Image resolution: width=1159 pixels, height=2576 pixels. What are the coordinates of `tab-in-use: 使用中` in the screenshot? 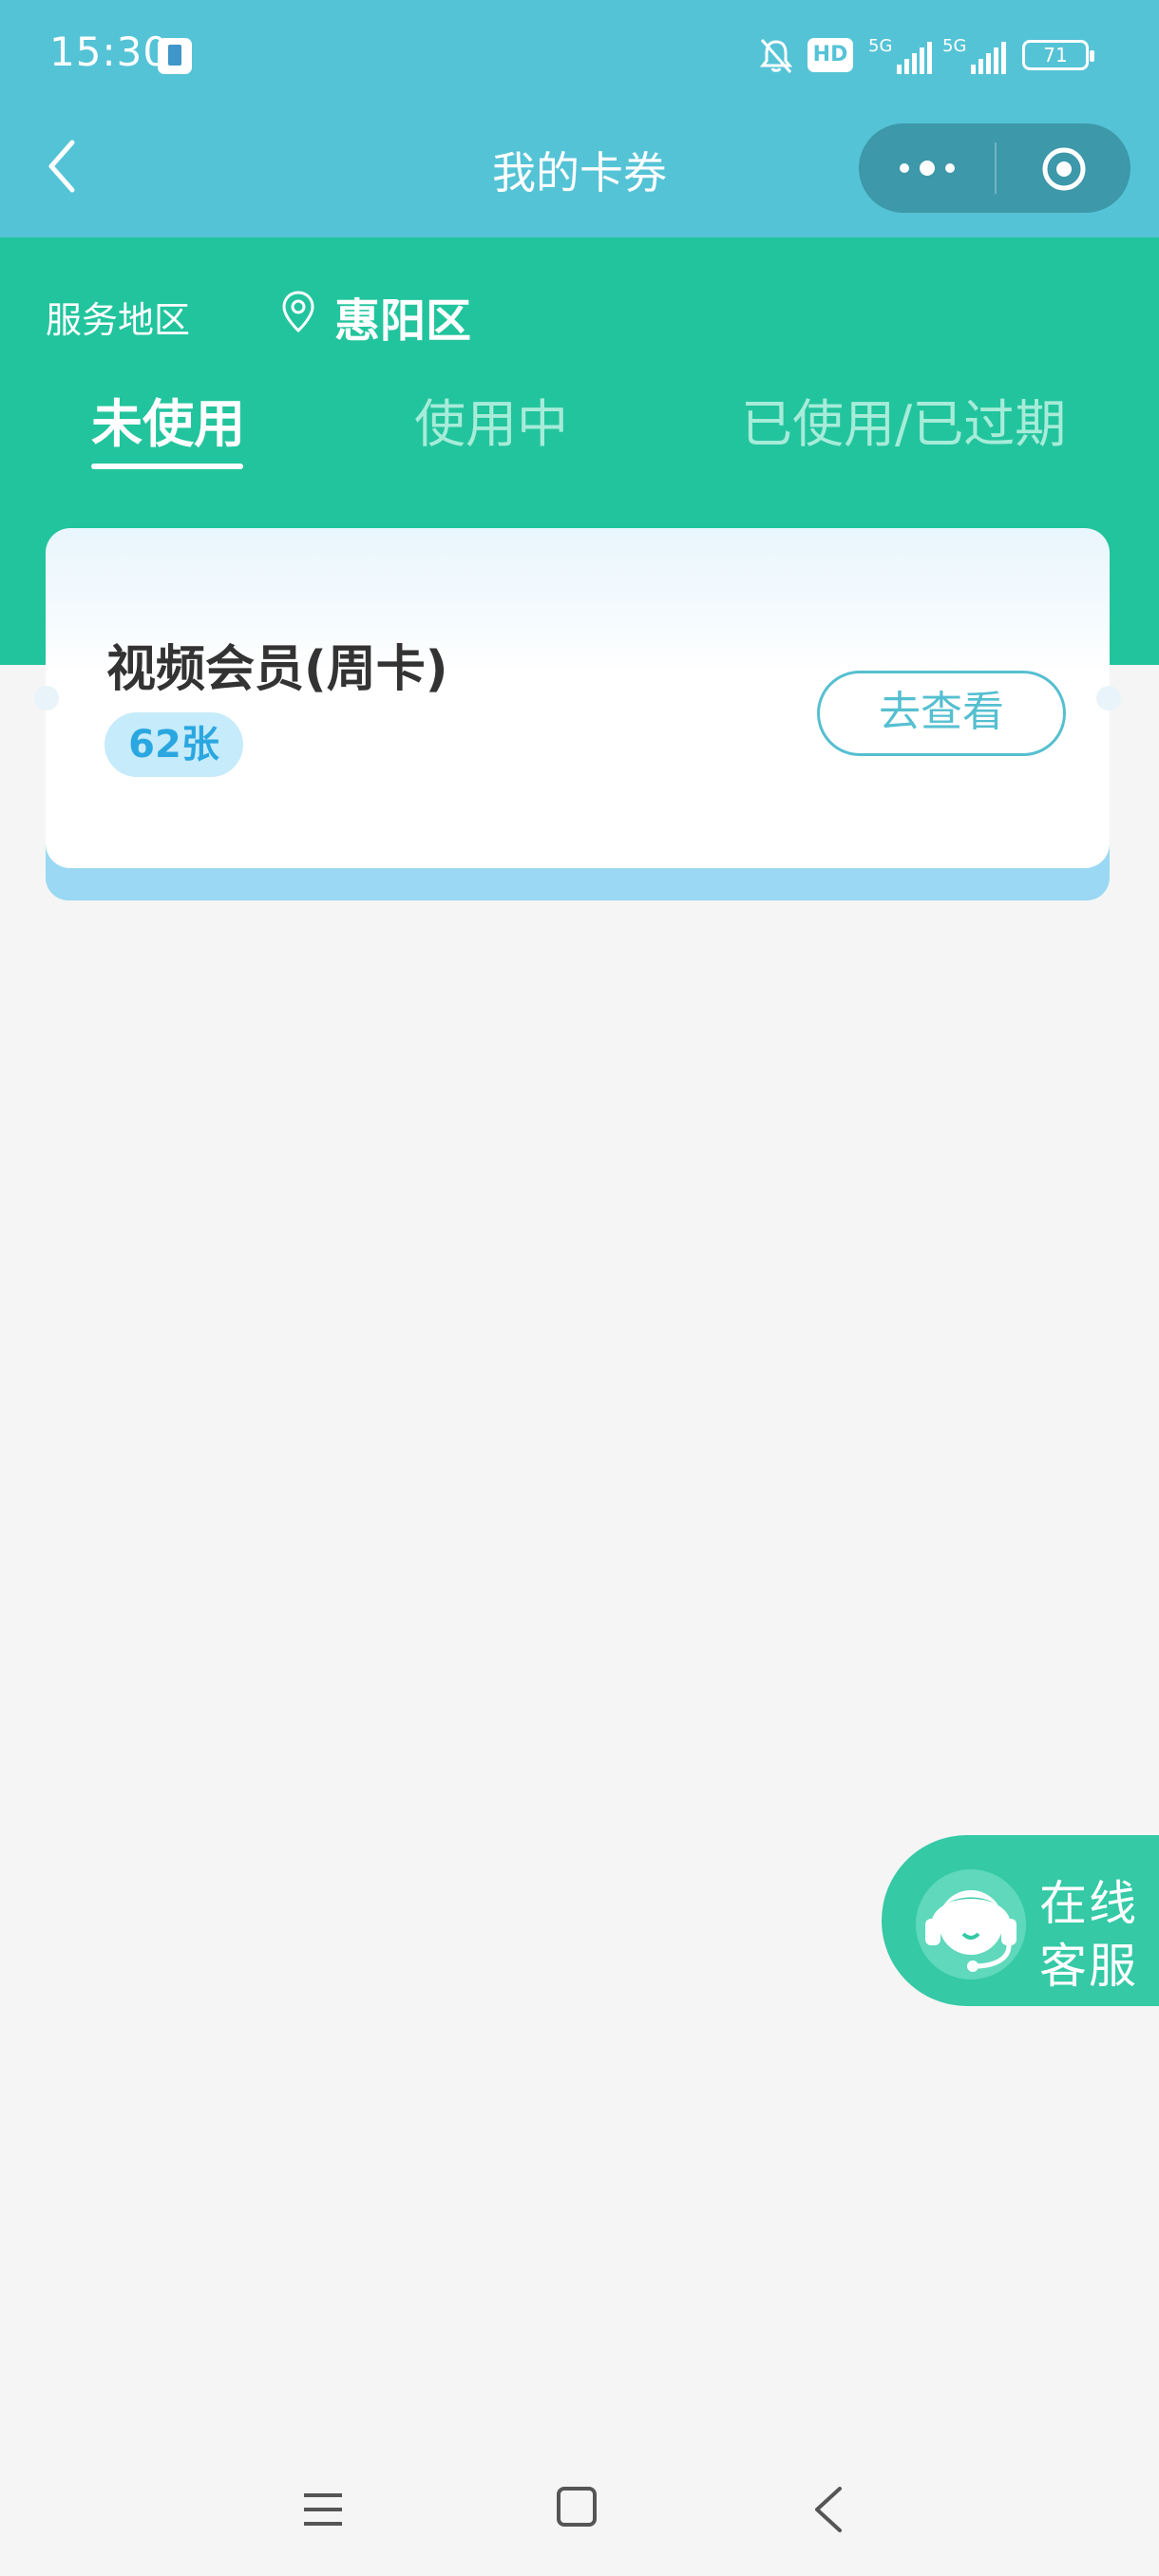 It's located at (491, 419).